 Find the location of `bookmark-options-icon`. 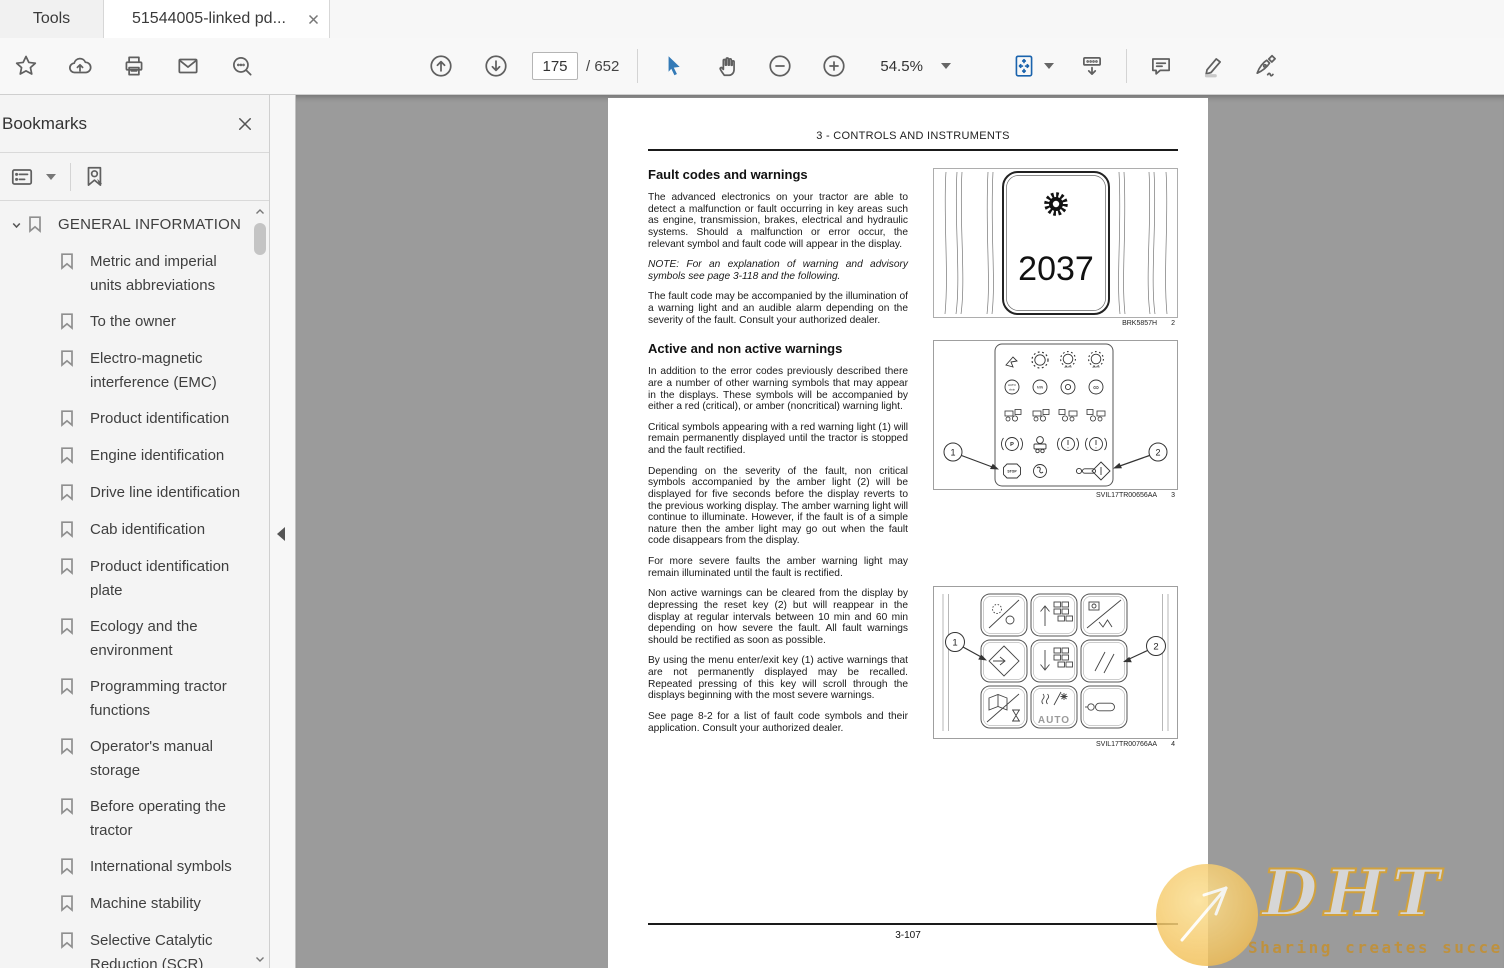

bookmark-options-icon is located at coordinates (22, 177).